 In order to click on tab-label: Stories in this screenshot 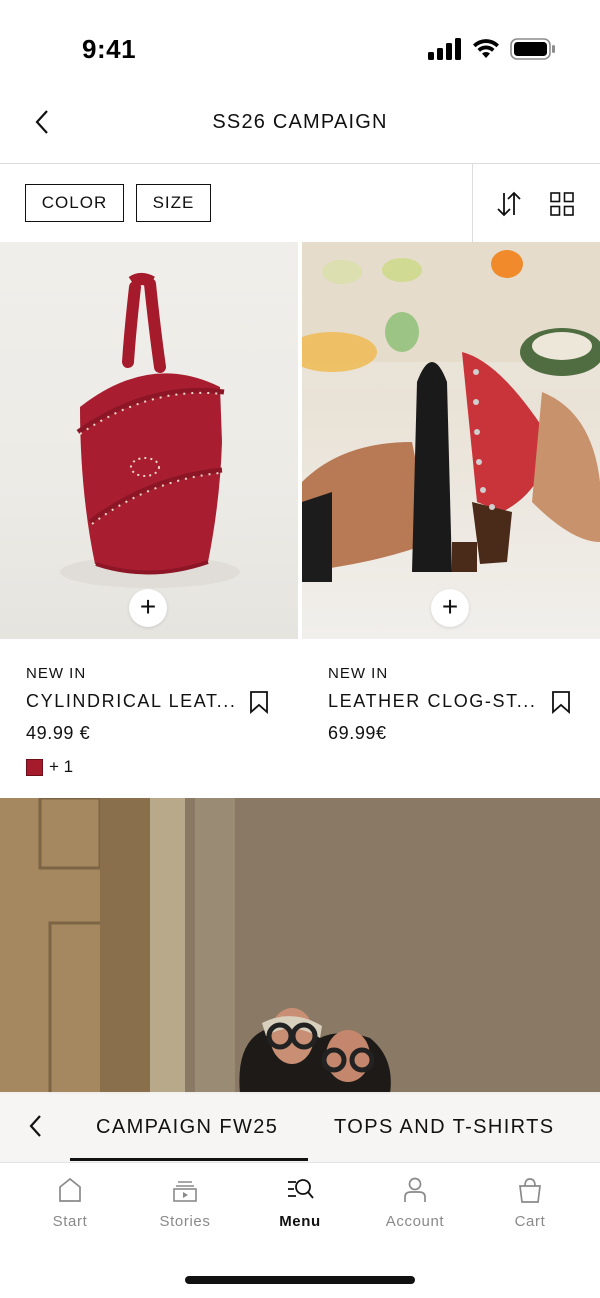, I will do `click(185, 1221)`.